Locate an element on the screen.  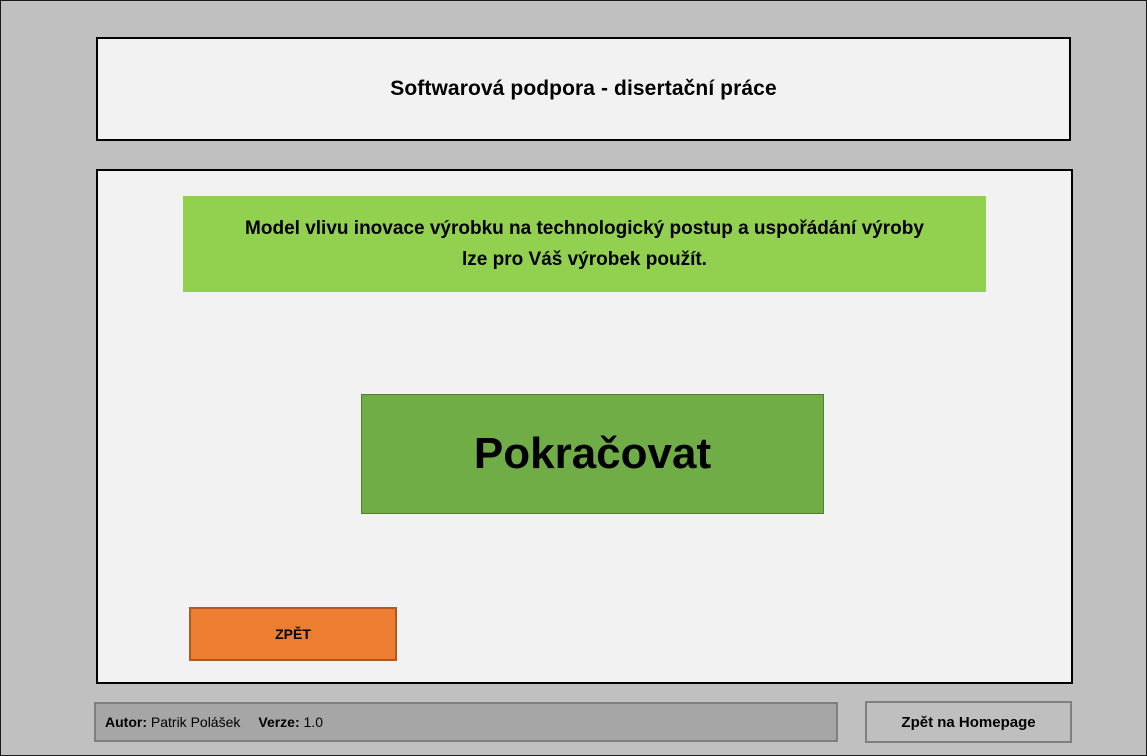
continue-button: Pokračovat is located at coordinates (592, 454).